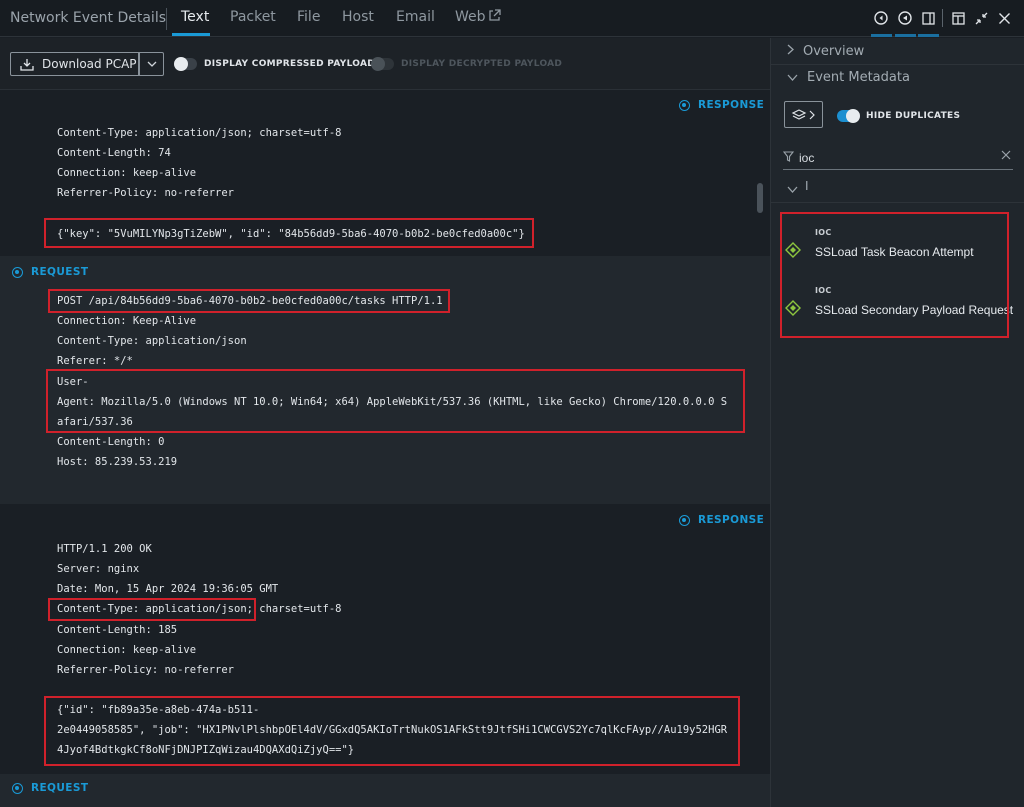 This screenshot has height=807, width=1024. I want to click on tab-text: Text, so click(195, 17).